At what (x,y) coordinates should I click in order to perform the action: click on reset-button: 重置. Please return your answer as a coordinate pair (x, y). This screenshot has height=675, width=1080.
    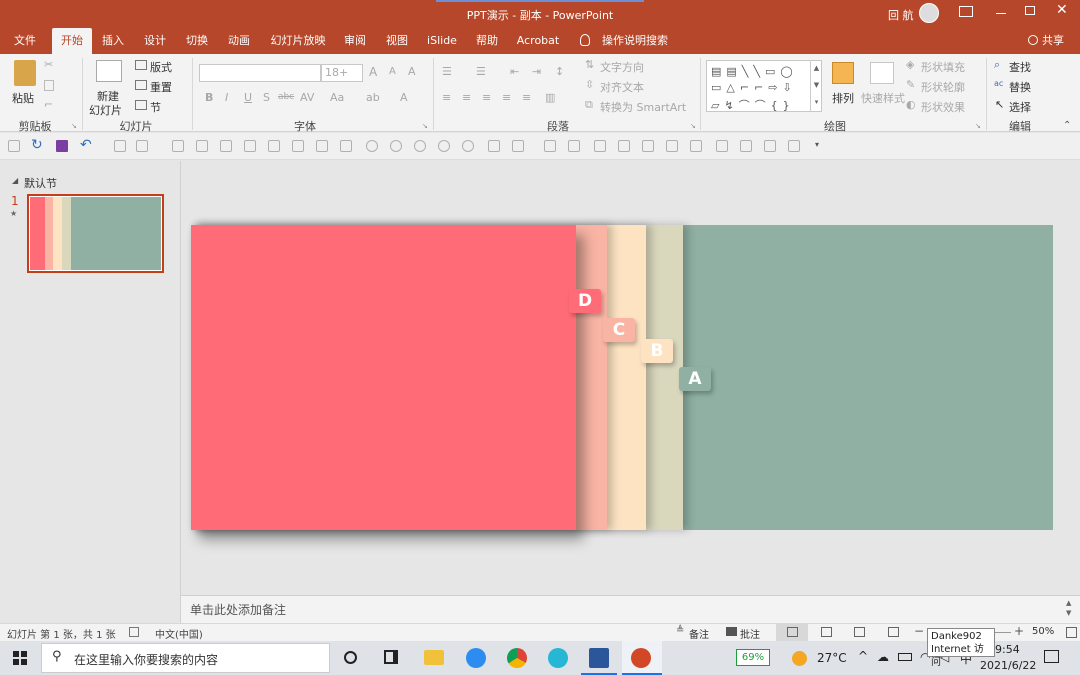
    Looking at the image, I should click on (161, 87).